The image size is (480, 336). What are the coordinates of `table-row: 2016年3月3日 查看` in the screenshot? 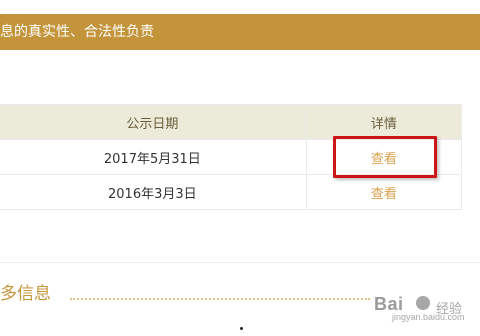 It's located at (231, 192).